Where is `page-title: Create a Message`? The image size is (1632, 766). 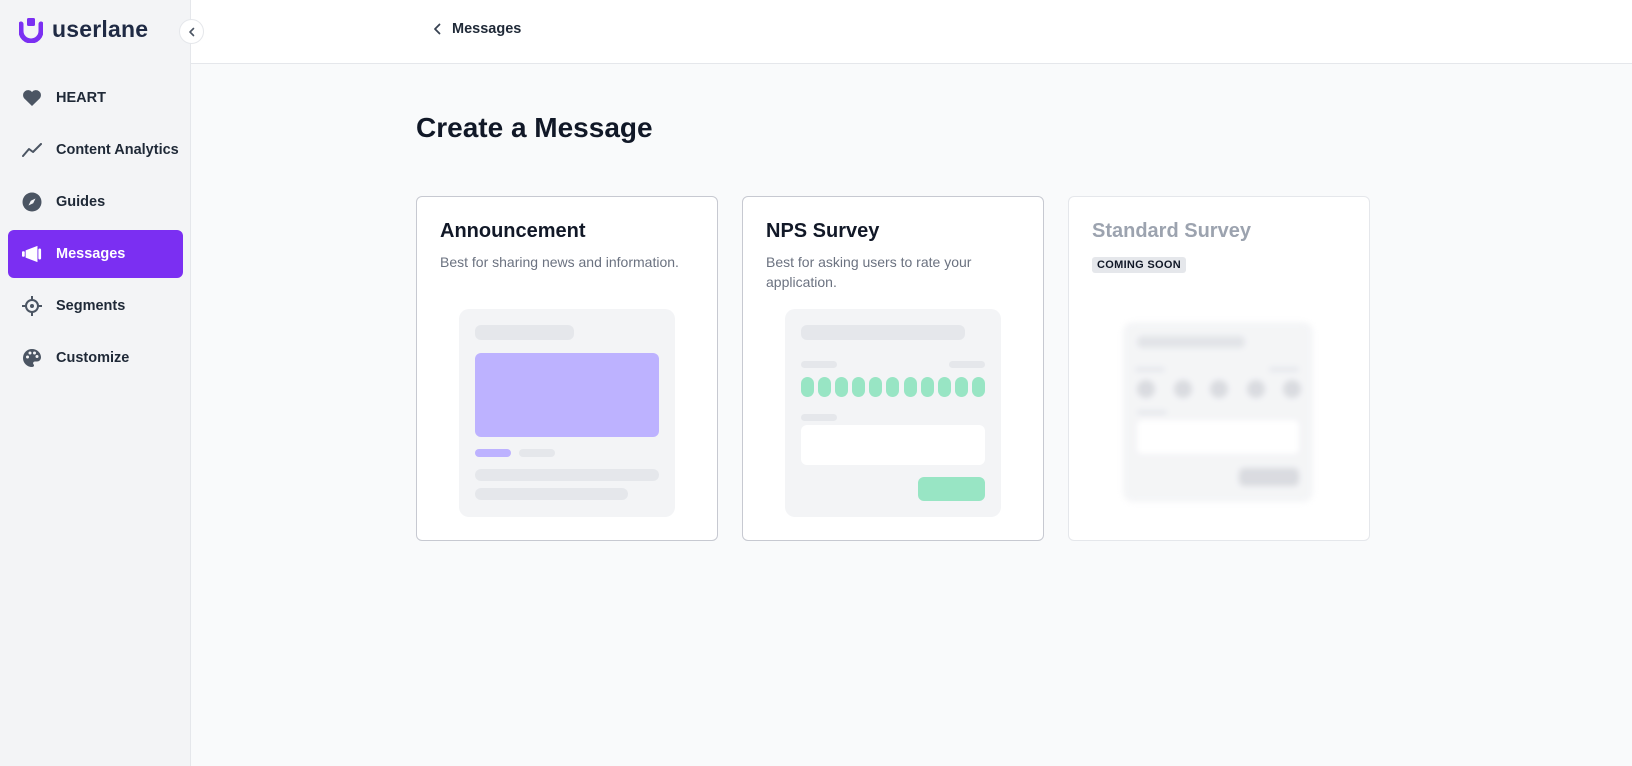
page-title: Create a Message is located at coordinates (534, 127).